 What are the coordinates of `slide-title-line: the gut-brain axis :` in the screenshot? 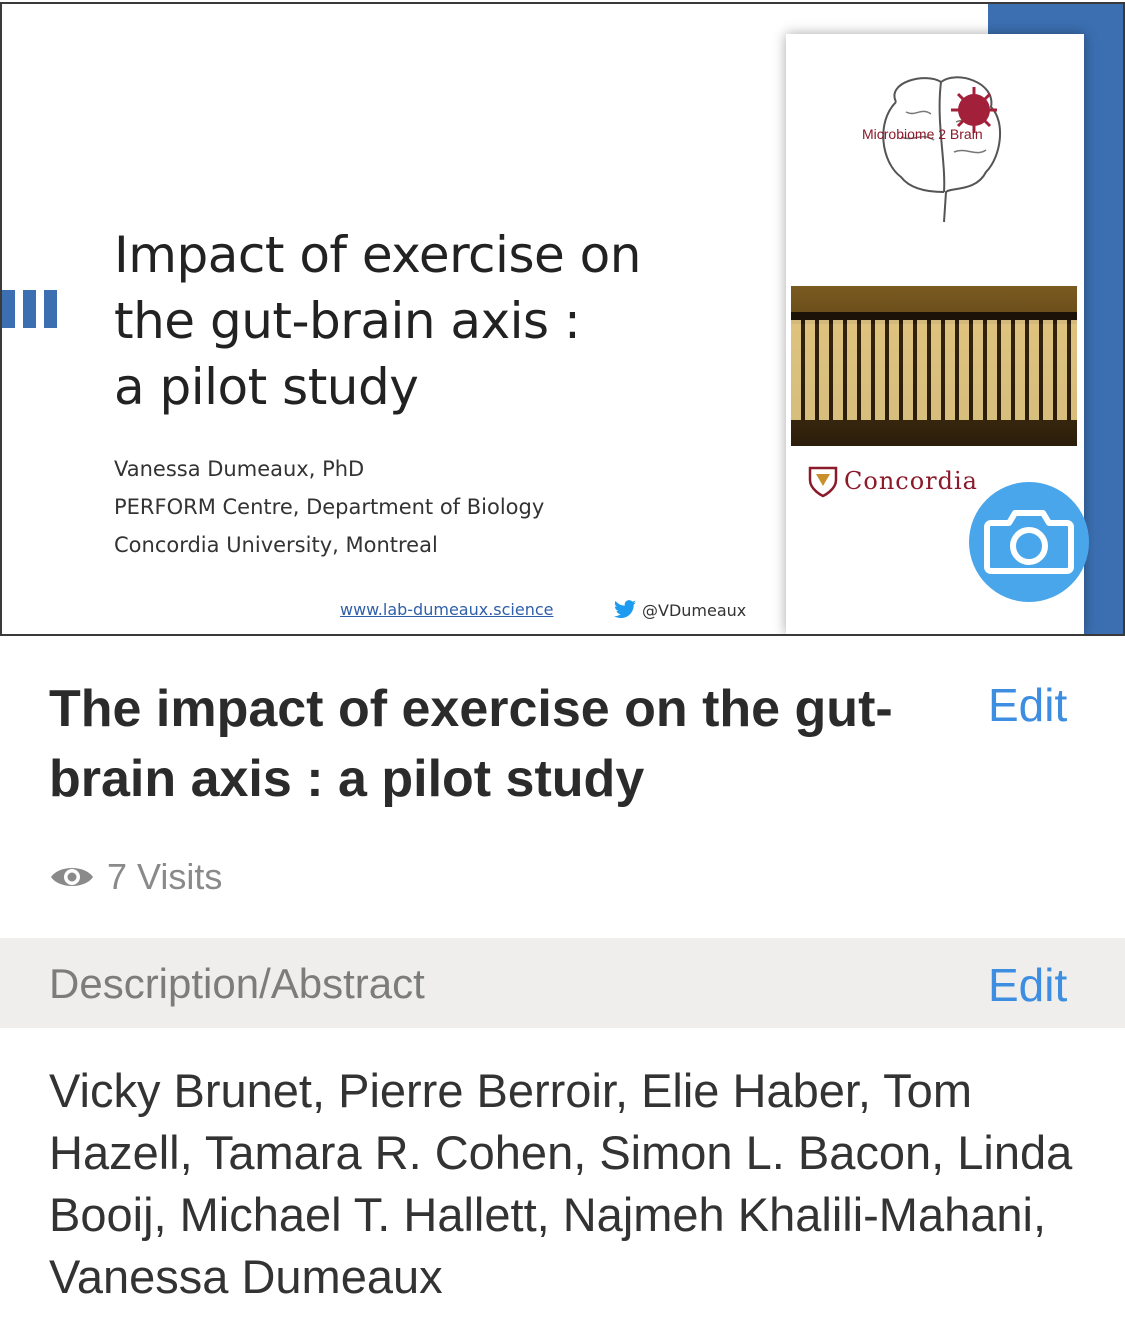 It's located at (347, 321).